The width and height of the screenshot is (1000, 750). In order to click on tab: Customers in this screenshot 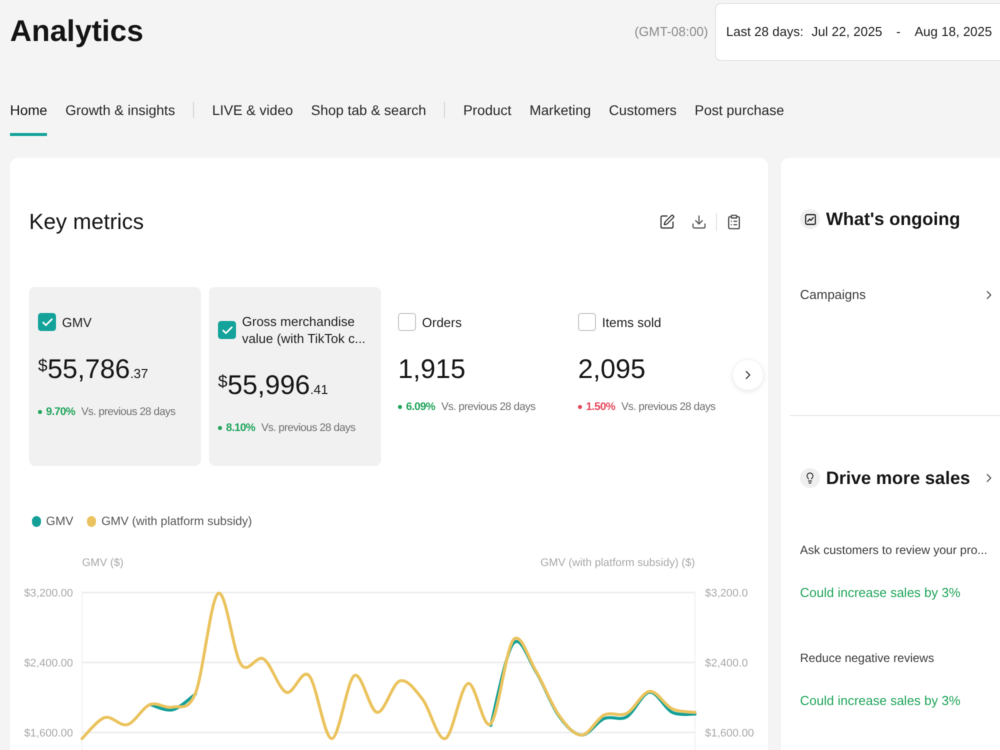, I will do `click(642, 118)`.